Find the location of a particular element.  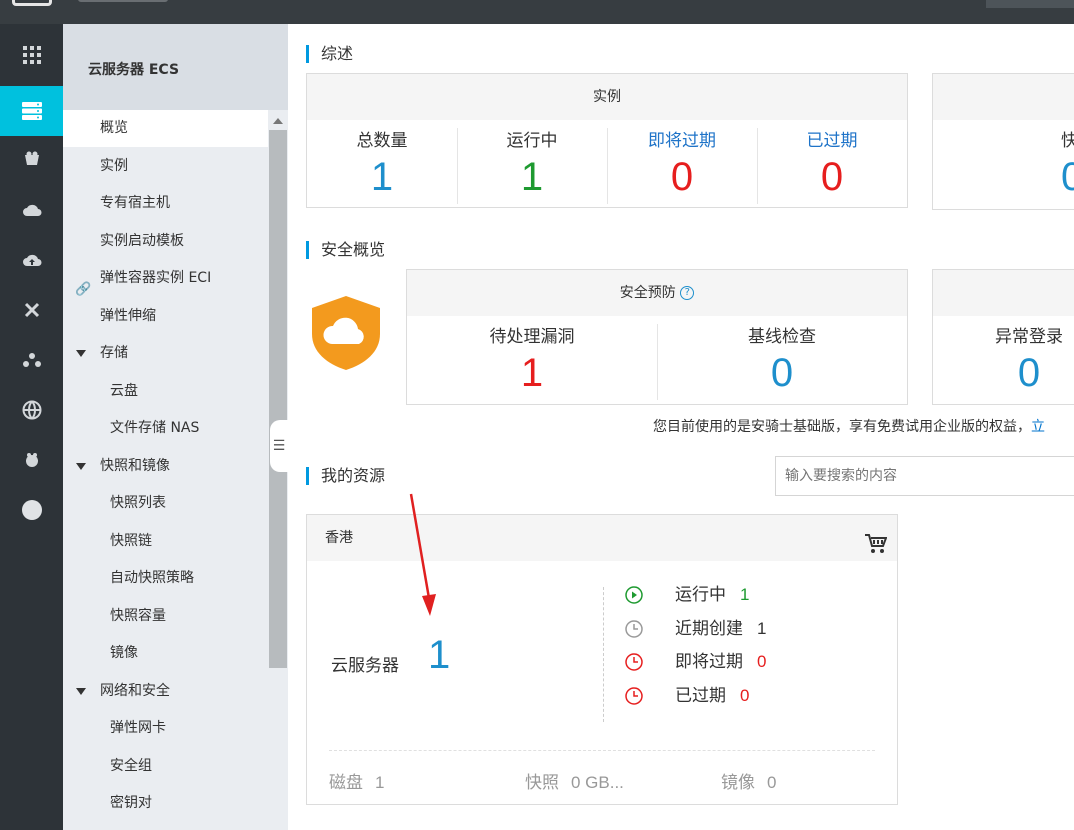

subnav-item-launch-templates: 实例启动模板 is located at coordinates (165, 241).